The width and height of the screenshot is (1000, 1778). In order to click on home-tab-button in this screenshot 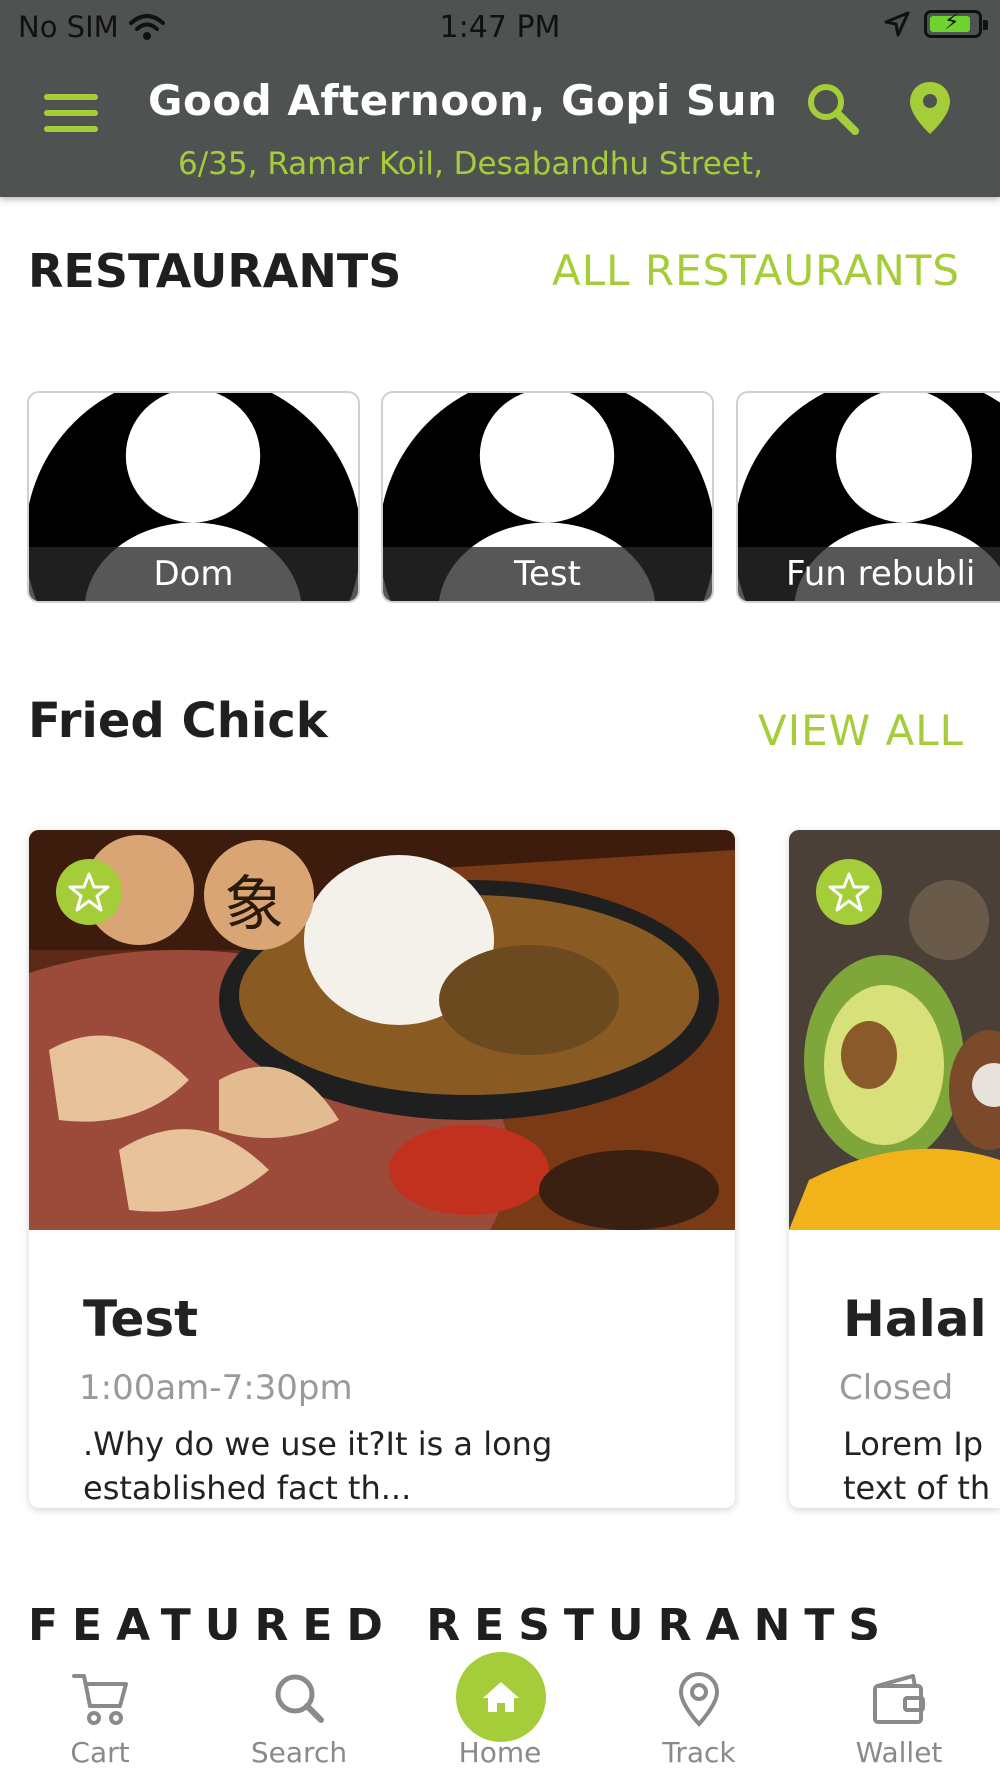, I will do `click(501, 1697)`.